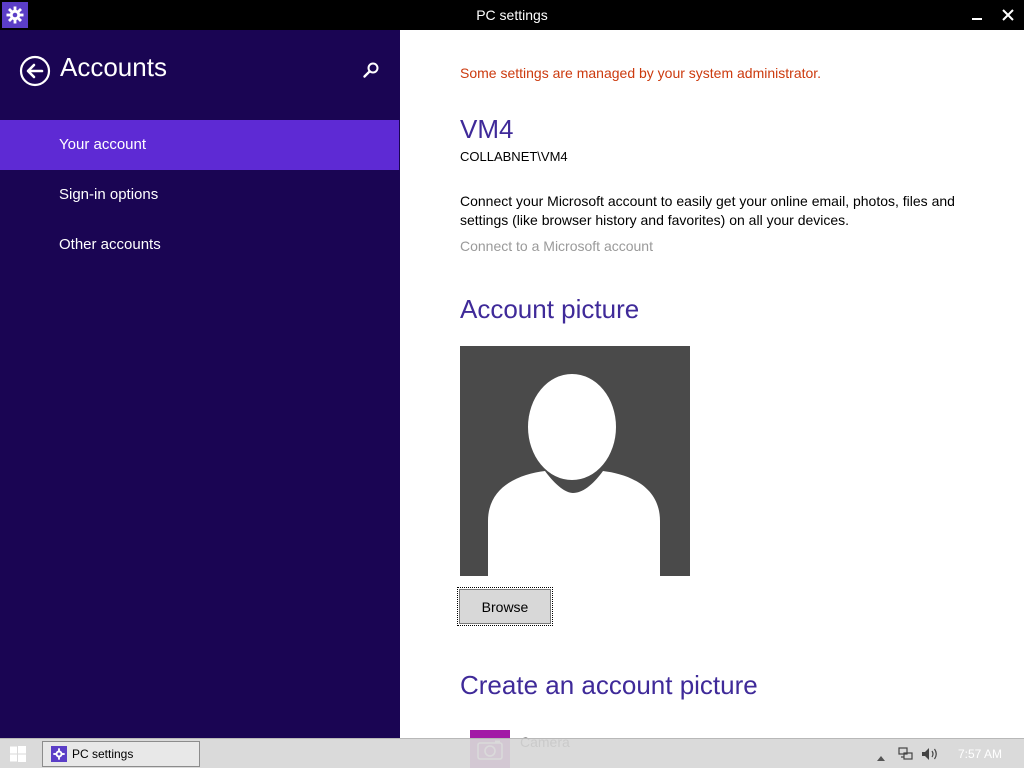 This screenshot has height=768, width=1024. What do you see at coordinates (550, 309) in the screenshot?
I see `account-picture-heading: Account picture` at bounding box center [550, 309].